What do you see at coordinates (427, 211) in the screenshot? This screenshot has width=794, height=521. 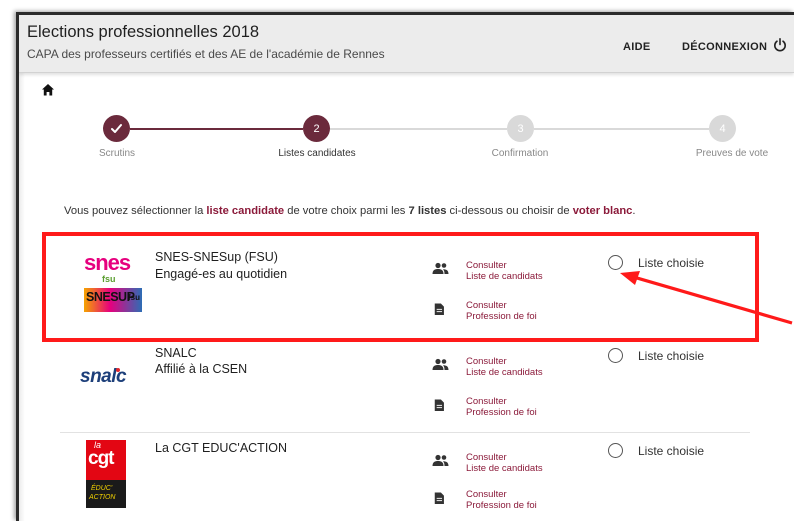 I see `intro-bold: 7 listes` at bounding box center [427, 211].